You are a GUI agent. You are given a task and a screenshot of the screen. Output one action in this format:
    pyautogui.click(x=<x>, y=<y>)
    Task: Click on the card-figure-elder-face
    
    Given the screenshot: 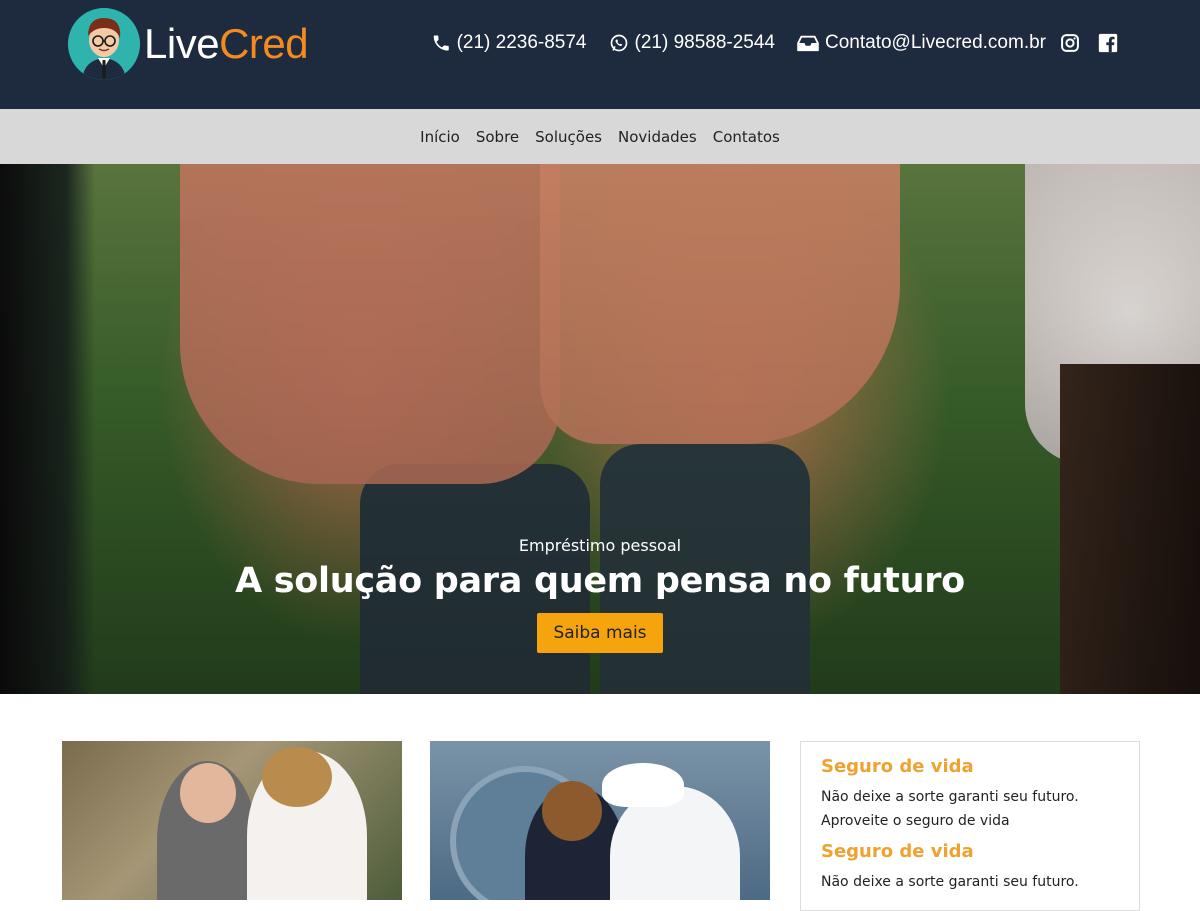 What is the action you would take?
    pyautogui.click(x=208, y=793)
    